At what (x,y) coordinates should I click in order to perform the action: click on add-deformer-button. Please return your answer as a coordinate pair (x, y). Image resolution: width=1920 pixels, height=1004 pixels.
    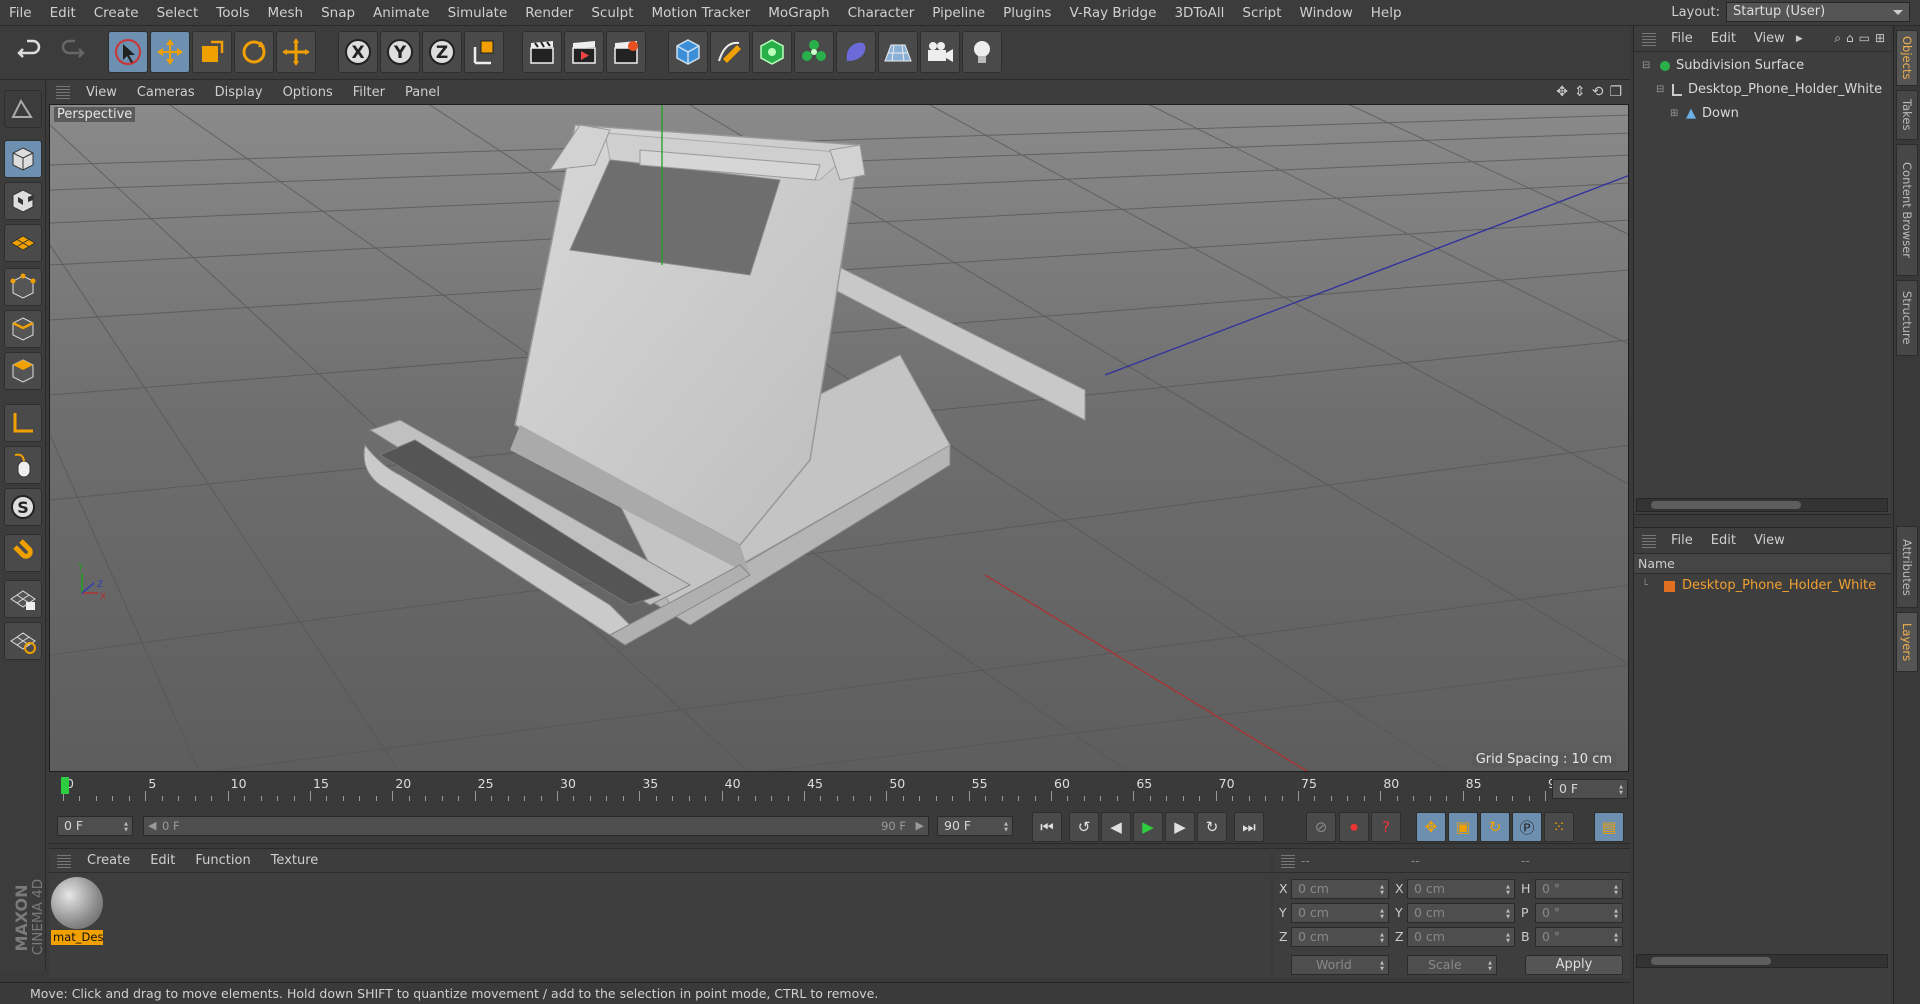
    Looking at the image, I should click on (856, 52).